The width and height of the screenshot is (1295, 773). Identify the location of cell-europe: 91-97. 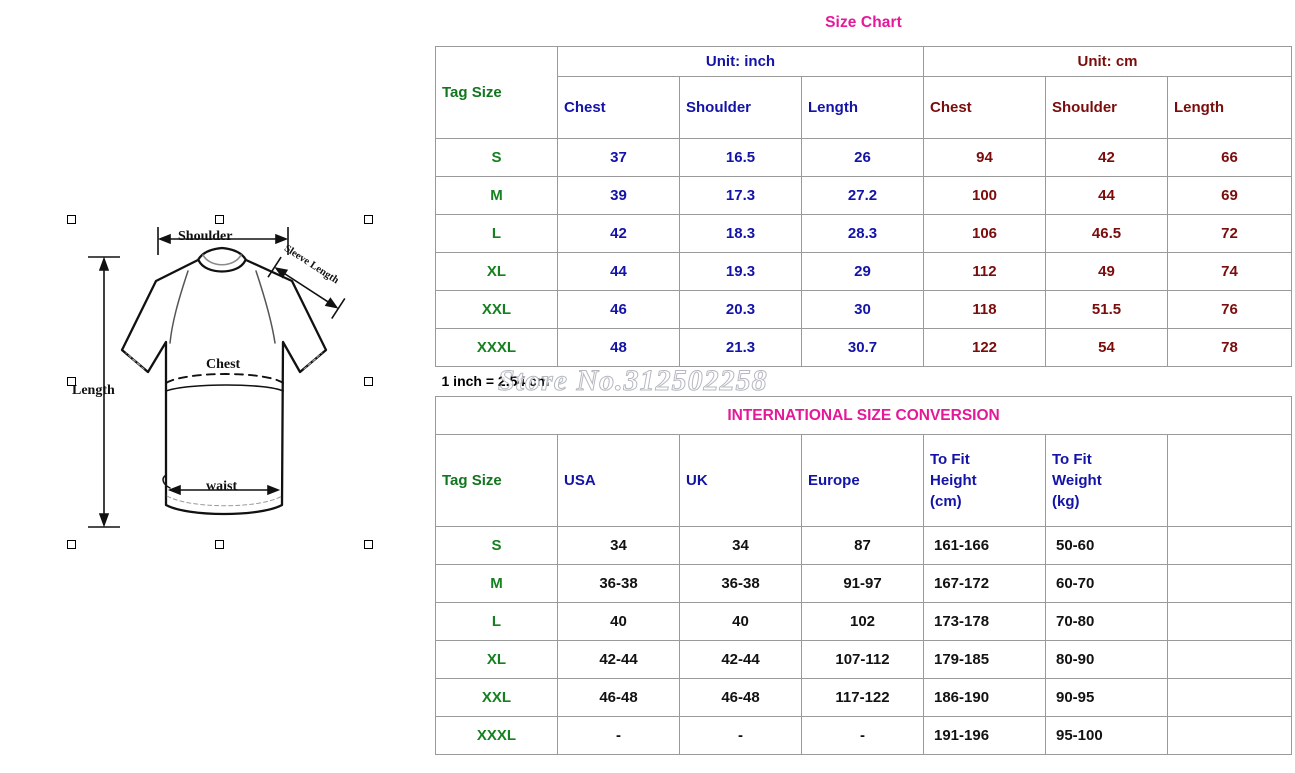
(862, 583).